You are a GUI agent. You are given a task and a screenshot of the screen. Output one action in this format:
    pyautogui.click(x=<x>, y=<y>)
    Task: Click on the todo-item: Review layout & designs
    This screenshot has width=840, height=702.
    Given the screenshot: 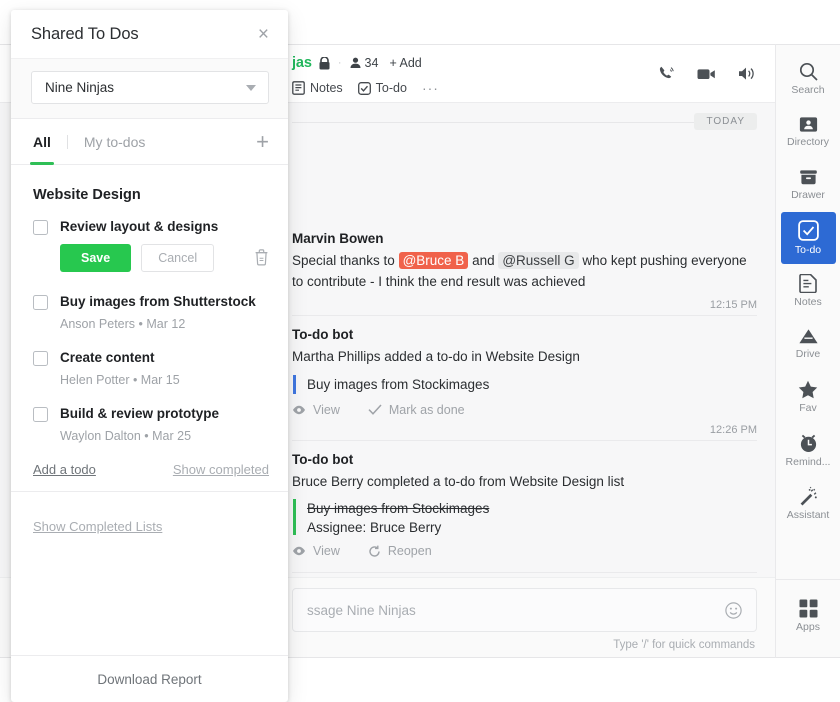 What is the action you would take?
    pyautogui.click(x=151, y=227)
    